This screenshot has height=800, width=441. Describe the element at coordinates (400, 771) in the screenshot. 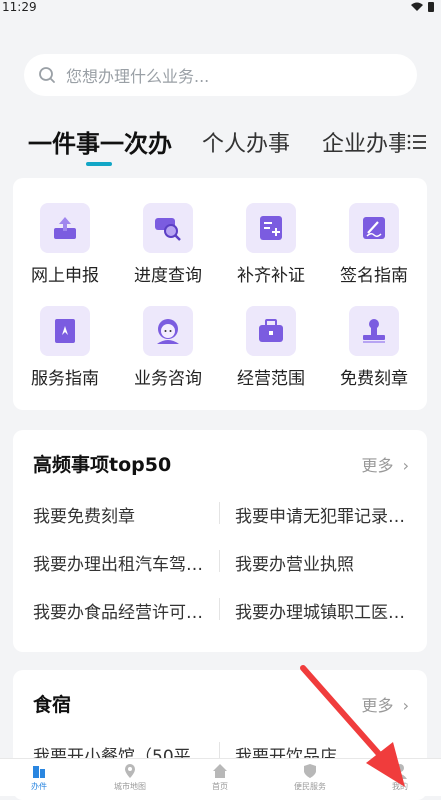

I see `person-icon` at that location.